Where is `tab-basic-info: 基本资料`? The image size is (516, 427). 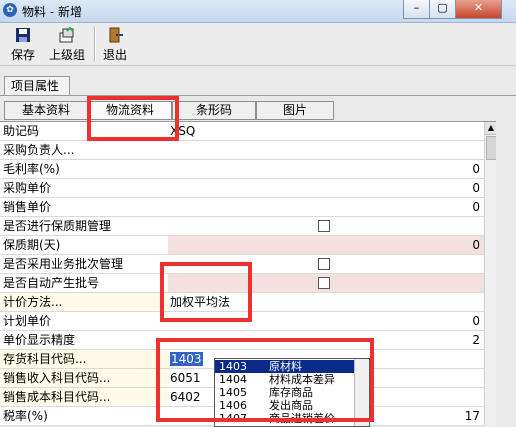 tab-basic-info: 基本资料 is located at coordinates (46, 110).